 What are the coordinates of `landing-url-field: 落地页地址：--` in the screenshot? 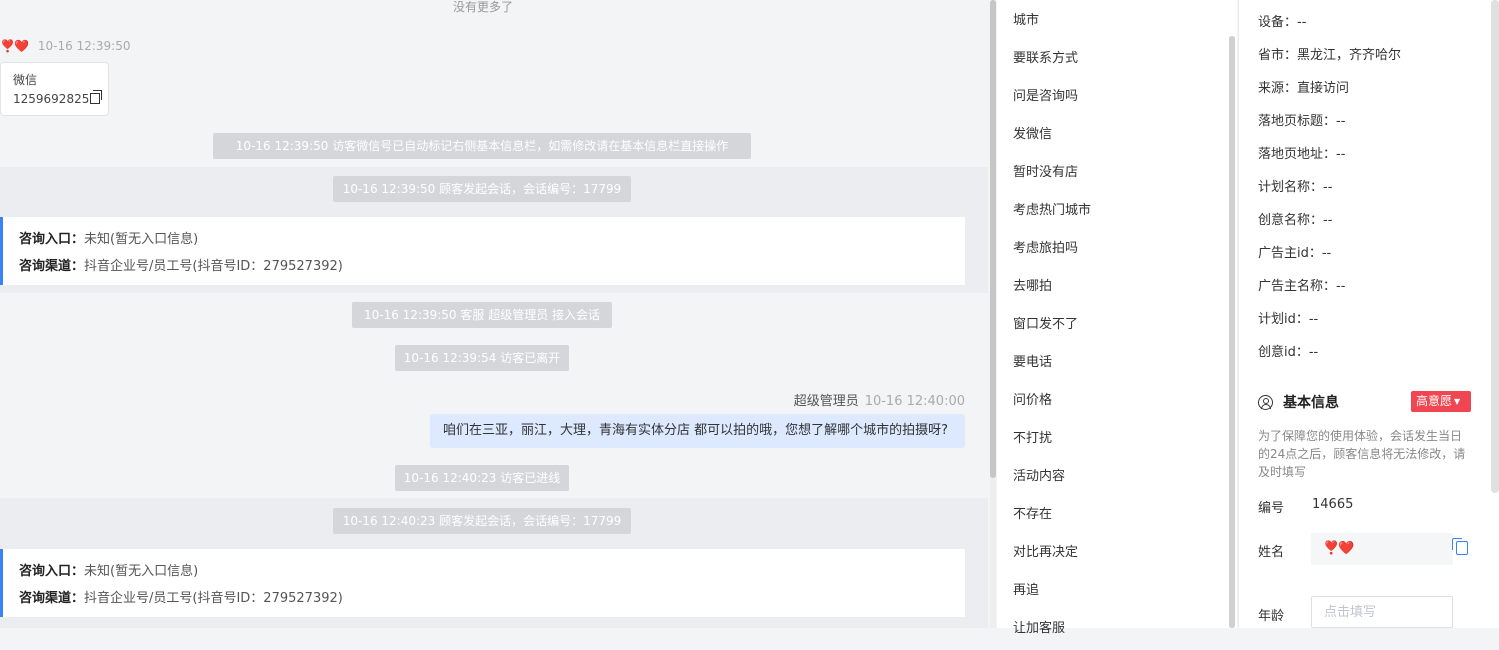 It's located at (1302, 154).